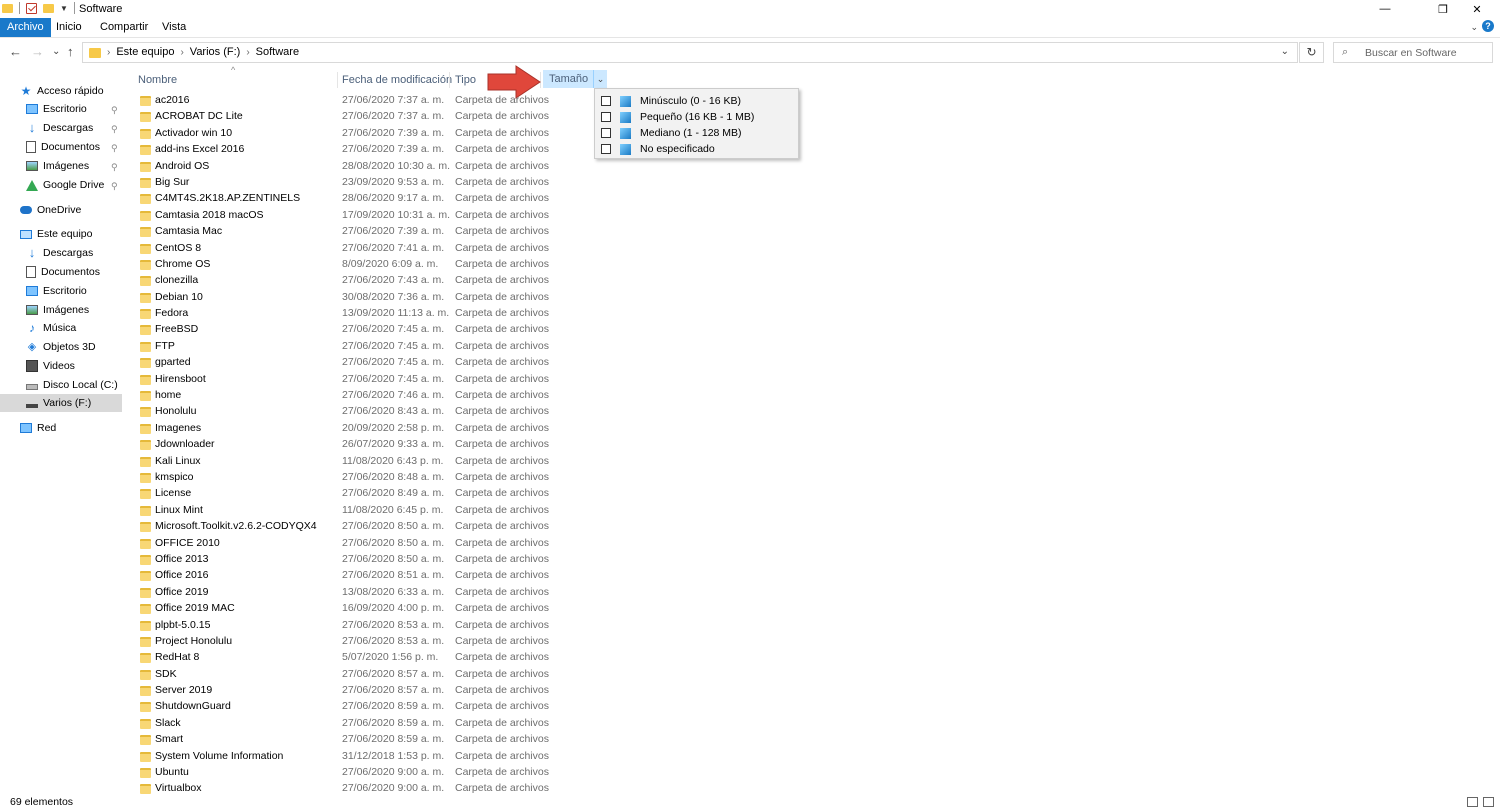  I want to click on column-header-modified: Fecha de modificación, so click(397, 80).